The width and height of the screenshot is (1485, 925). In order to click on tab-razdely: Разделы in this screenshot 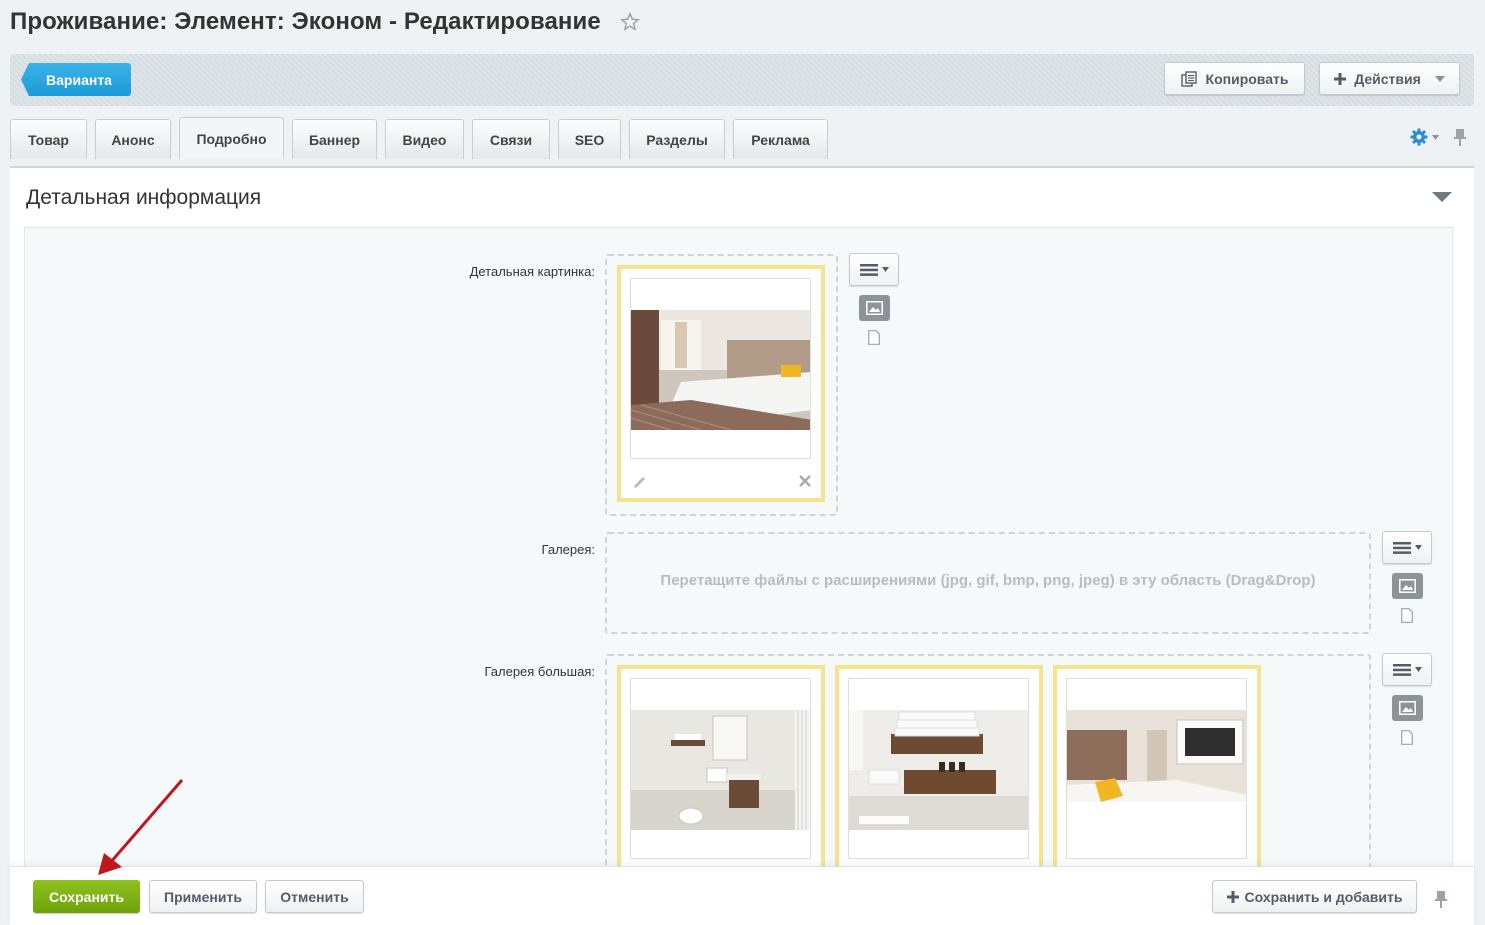, I will do `click(677, 139)`.